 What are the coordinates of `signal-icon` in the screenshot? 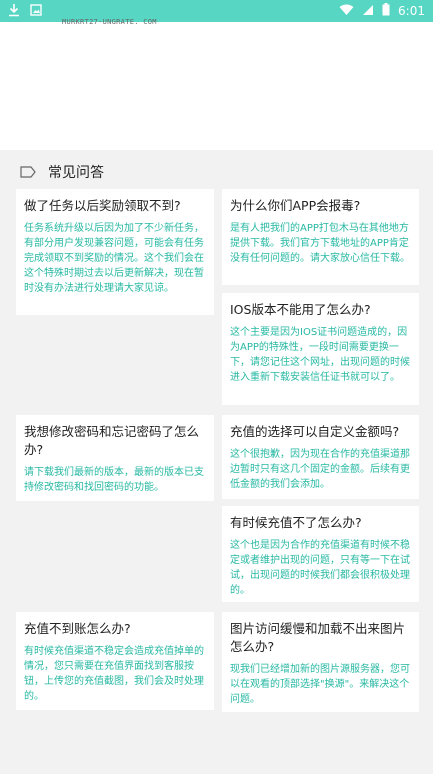 It's located at (368, 11).